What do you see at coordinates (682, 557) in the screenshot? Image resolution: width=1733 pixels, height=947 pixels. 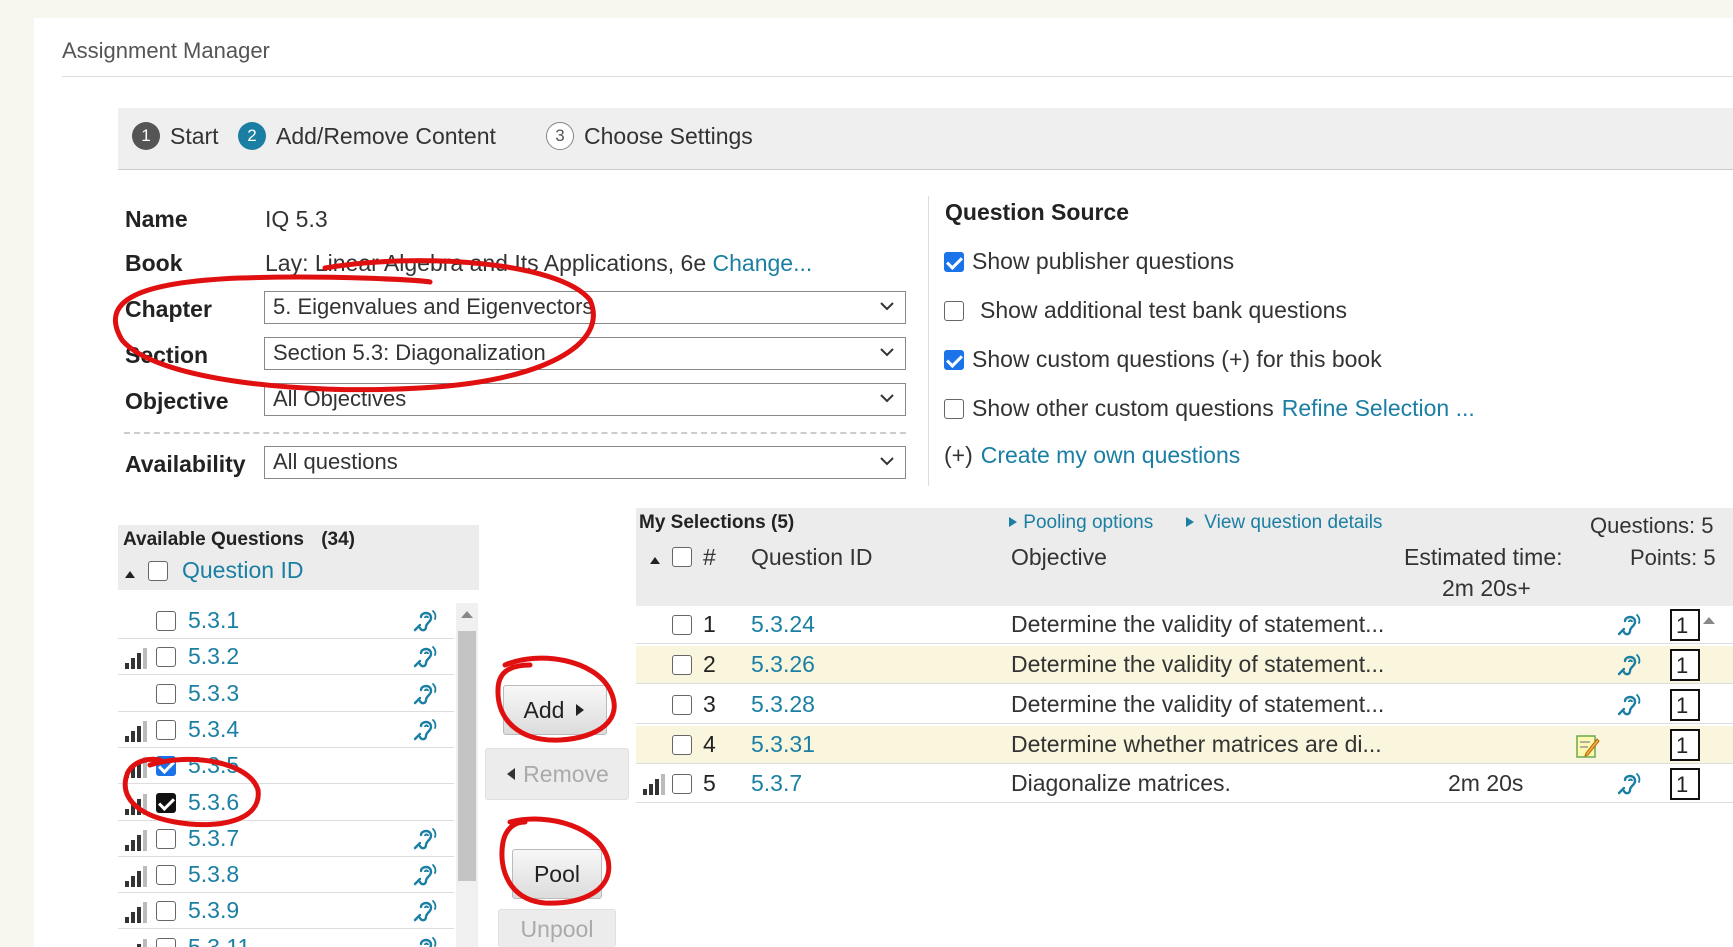 I see `select-all-selections-checkbox` at bounding box center [682, 557].